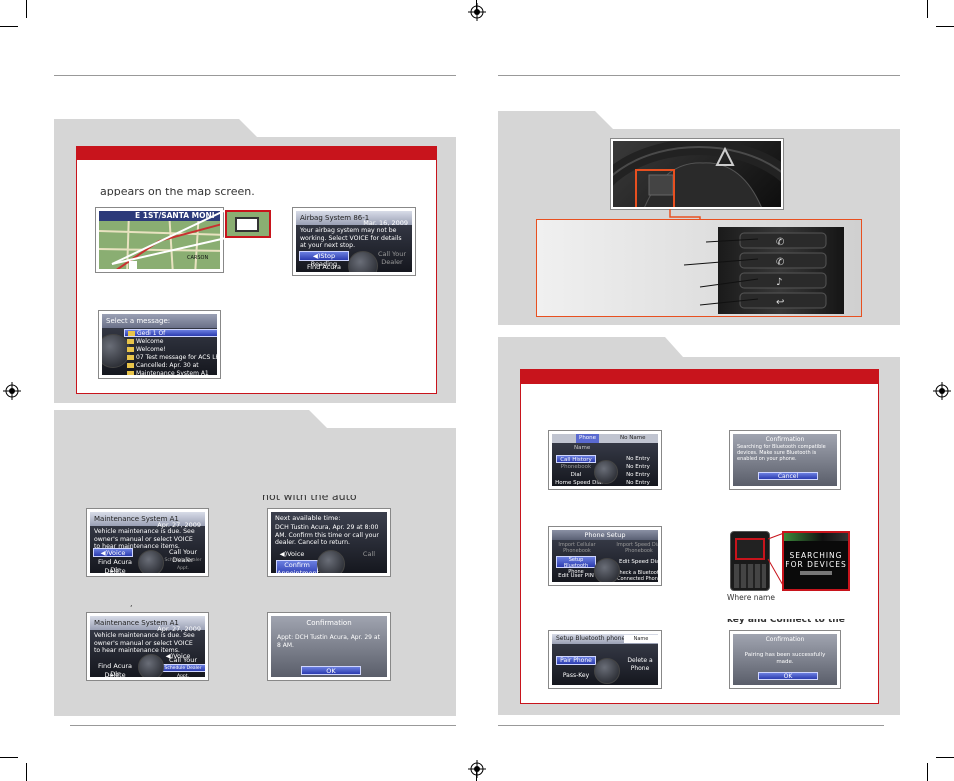 This screenshot has width=954, height=781. Describe the element at coordinates (576, 565) in the screenshot. I see `setup-bluetooth-item: Setup Bluetooth Phone` at that location.